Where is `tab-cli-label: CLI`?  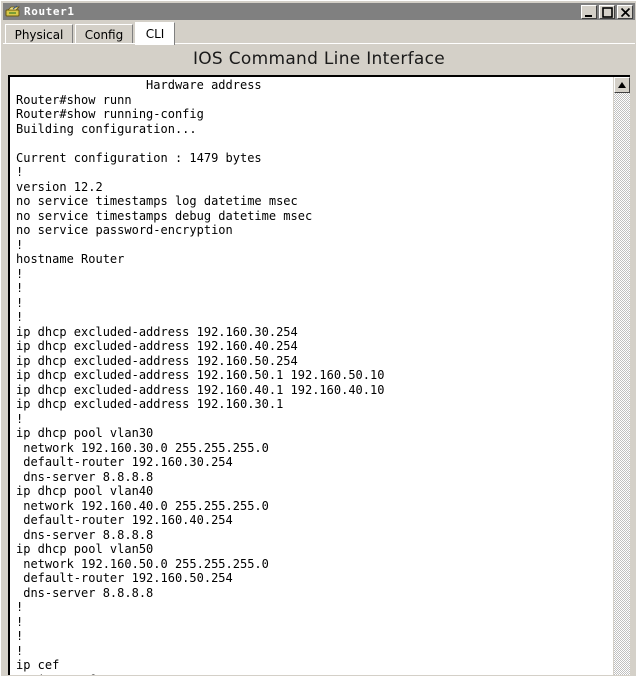 tab-cli-label: CLI is located at coordinates (155, 34).